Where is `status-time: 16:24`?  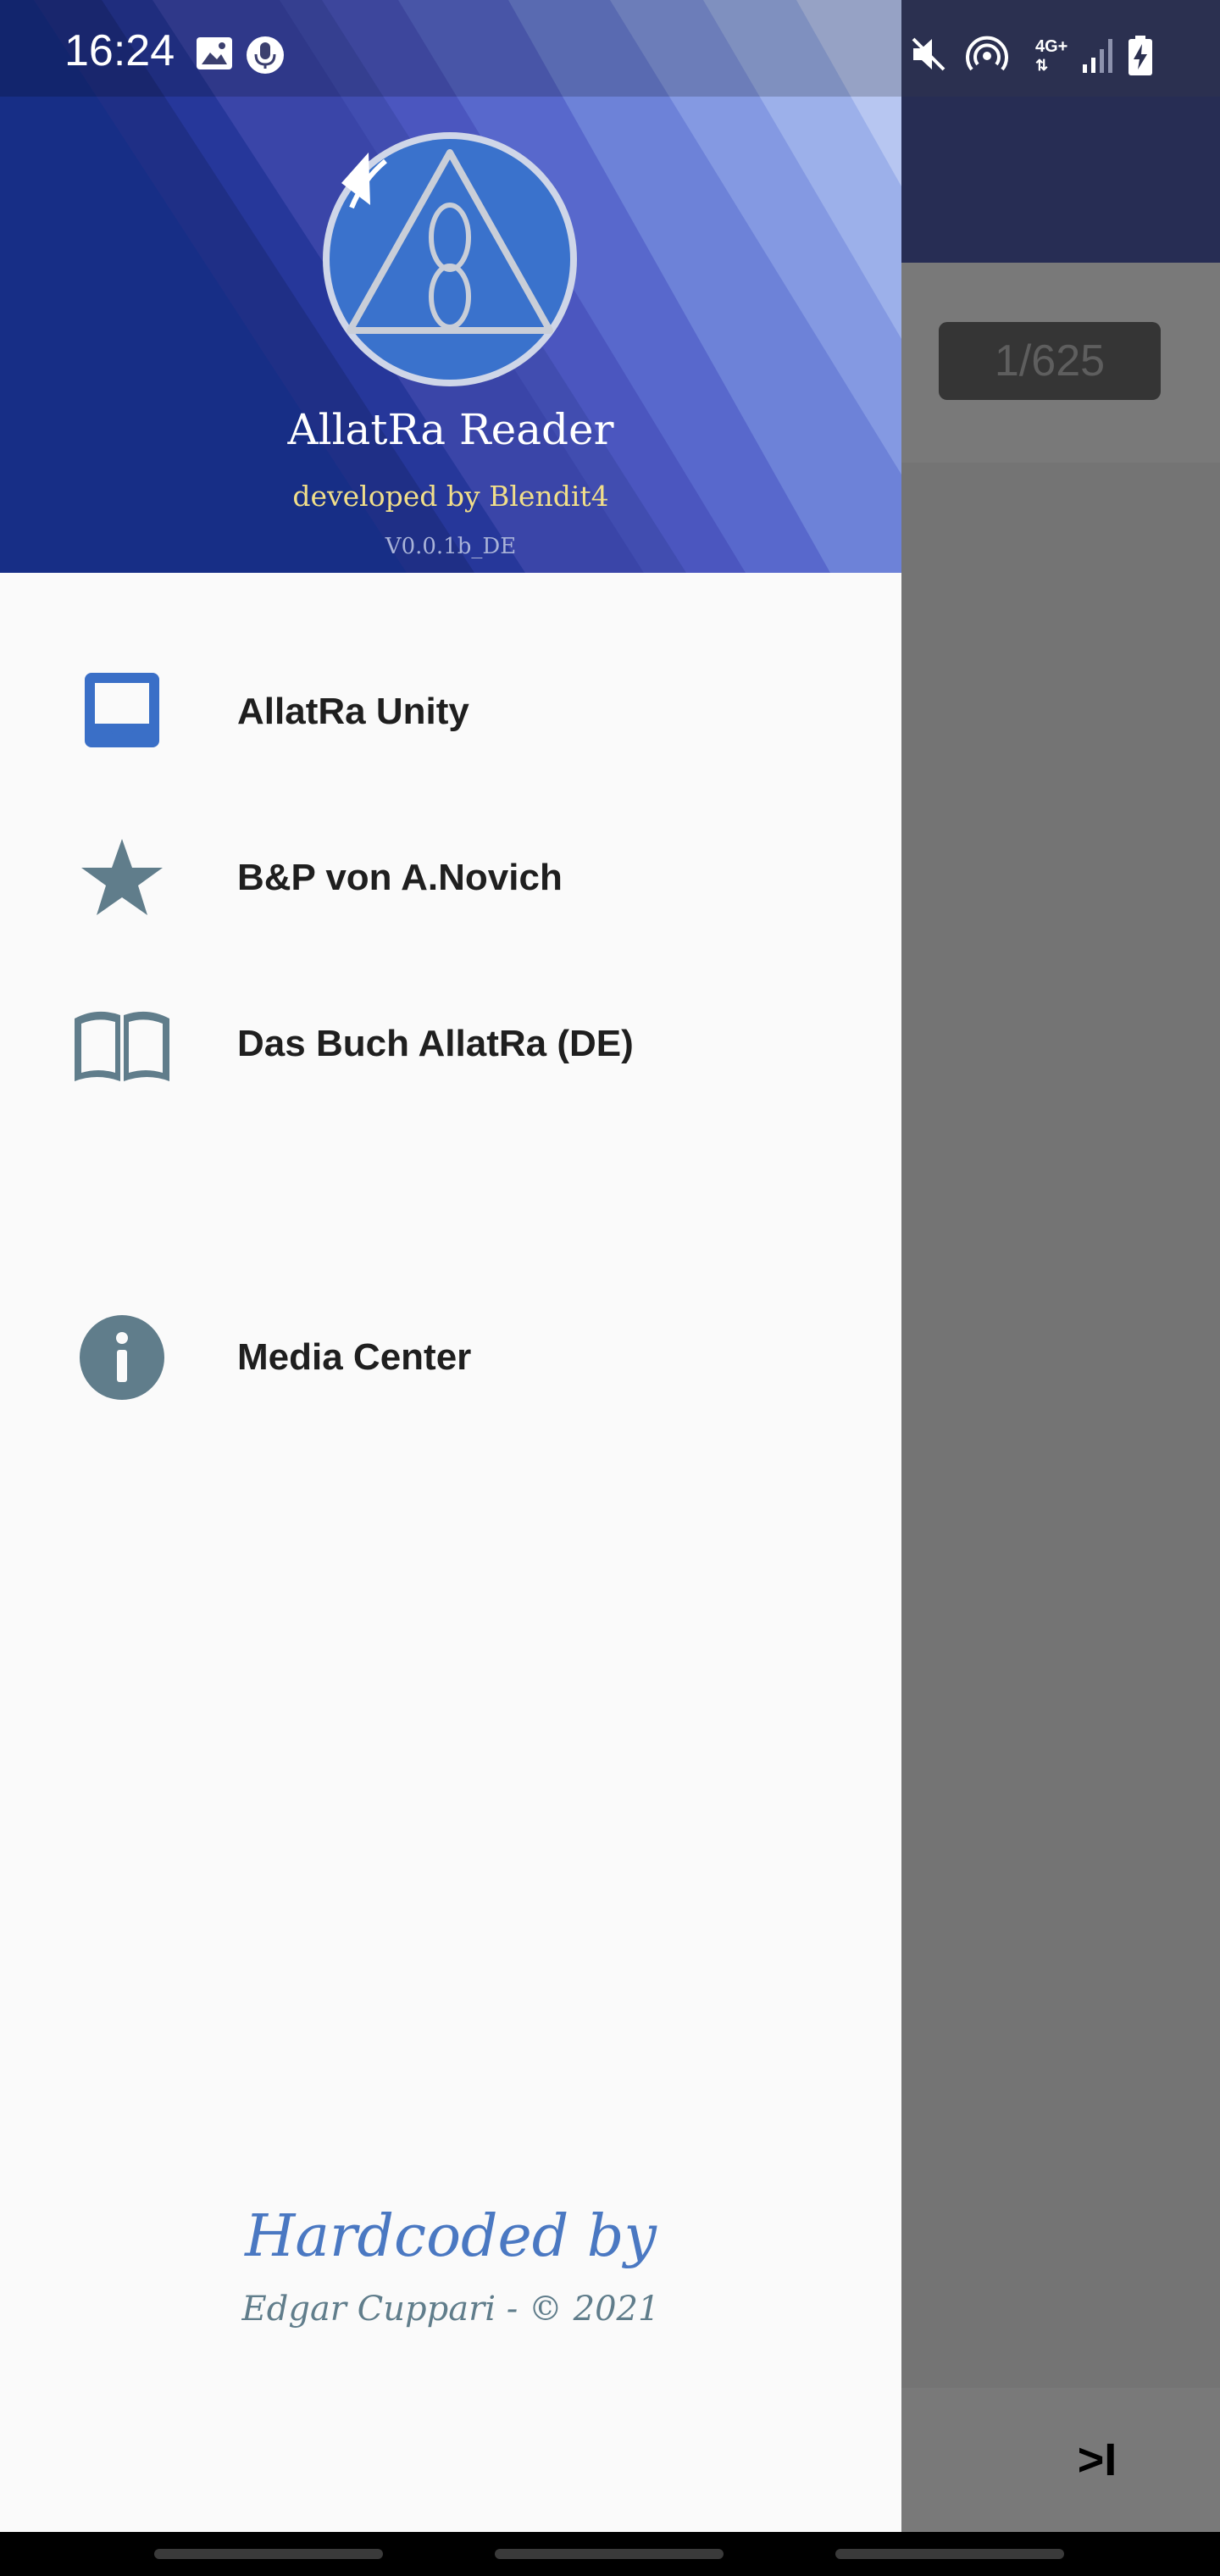 status-time: 16:24 is located at coordinates (119, 50).